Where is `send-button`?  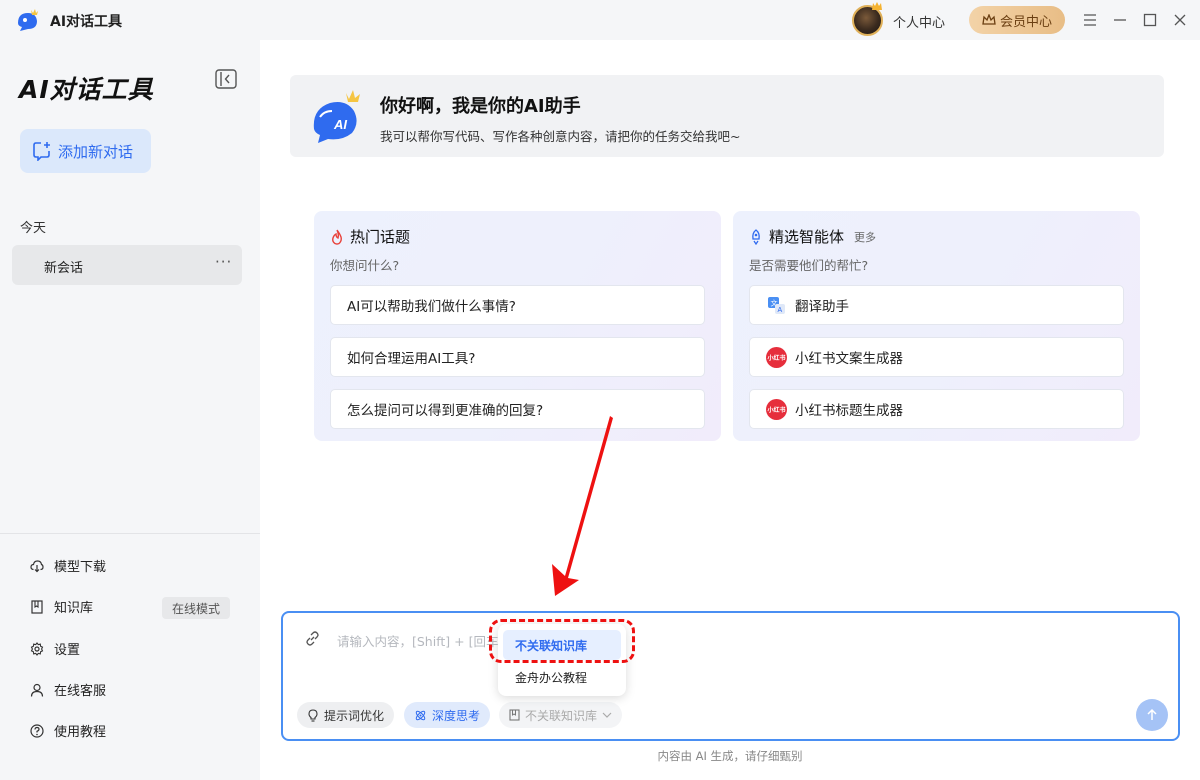 send-button is located at coordinates (1152, 715).